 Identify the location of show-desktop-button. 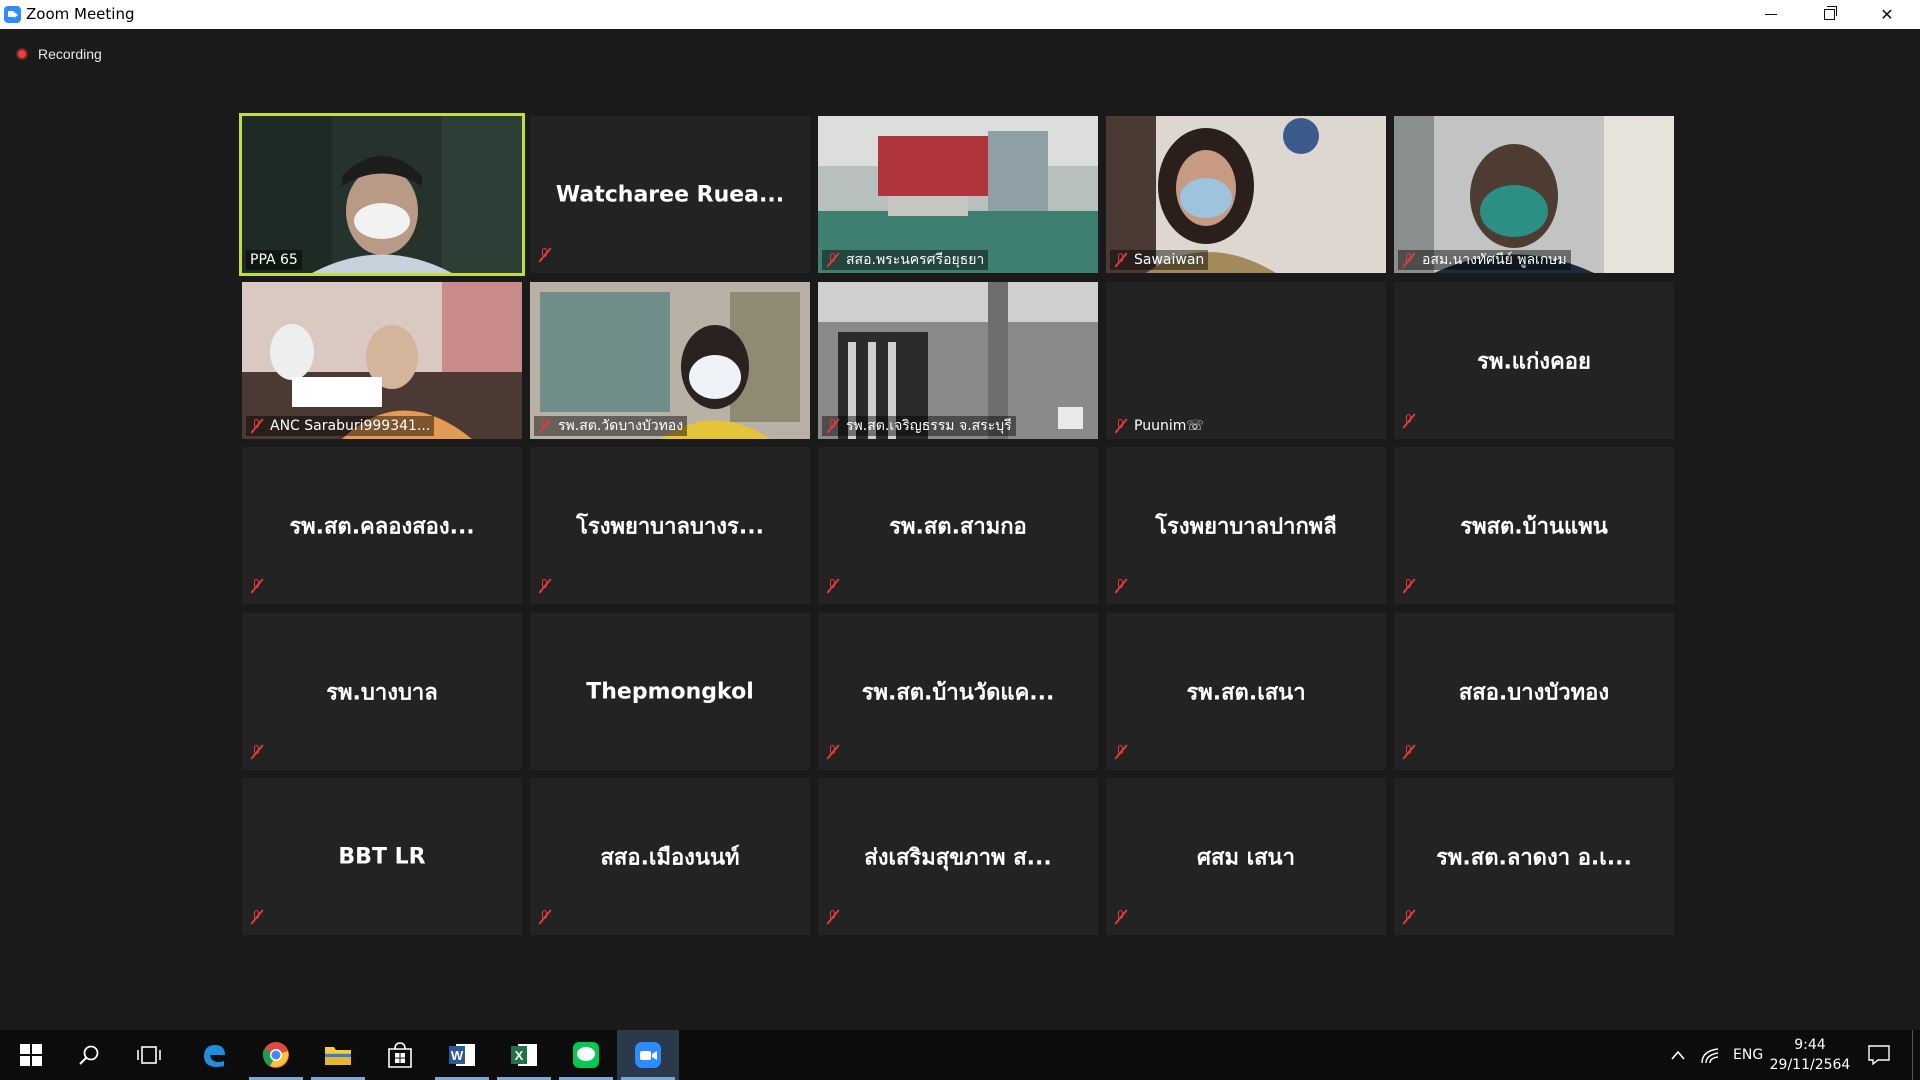
(1916, 1055).